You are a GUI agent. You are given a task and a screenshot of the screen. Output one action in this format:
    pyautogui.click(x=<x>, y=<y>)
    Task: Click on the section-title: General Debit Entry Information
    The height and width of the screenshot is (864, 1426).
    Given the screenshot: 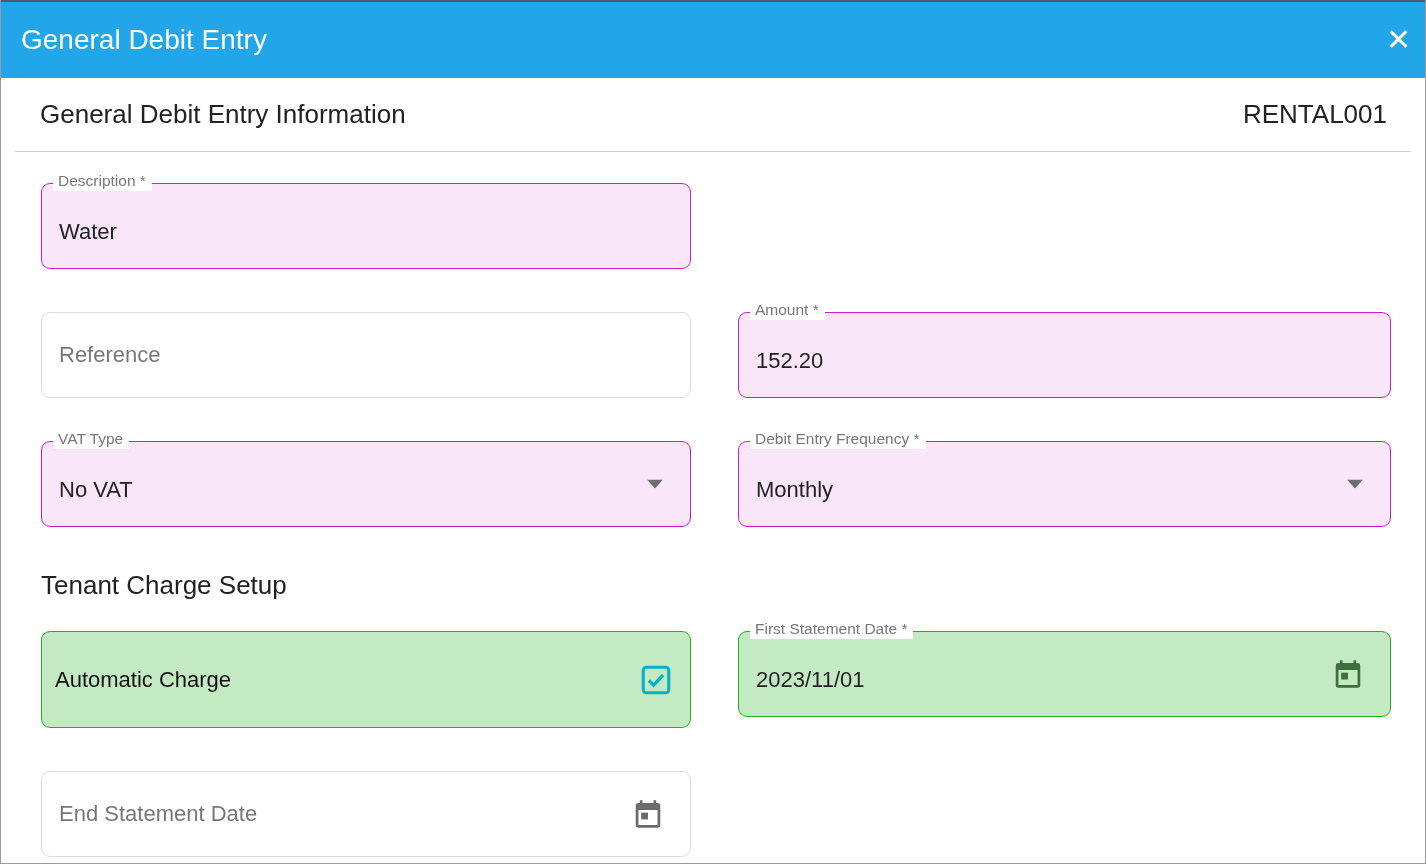 What is the action you would take?
    pyautogui.click(x=223, y=114)
    